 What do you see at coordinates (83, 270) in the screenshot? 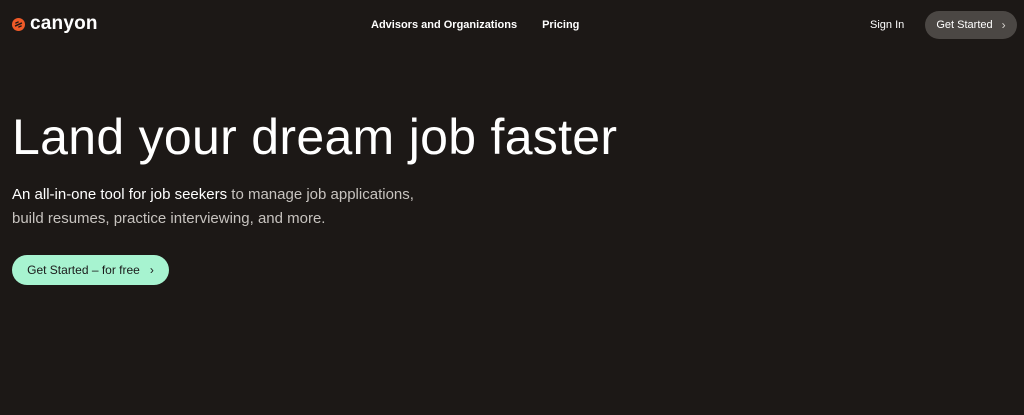
I see `get-started-free-label: Get Started – for free` at bounding box center [83, 270].